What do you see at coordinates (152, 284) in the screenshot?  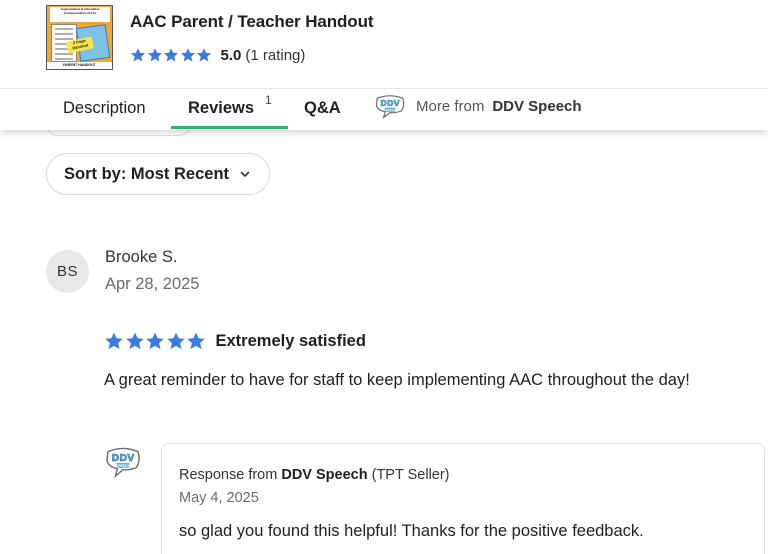 I see `review-date: Apr 28, 2025` at bounding box center [152, 284].